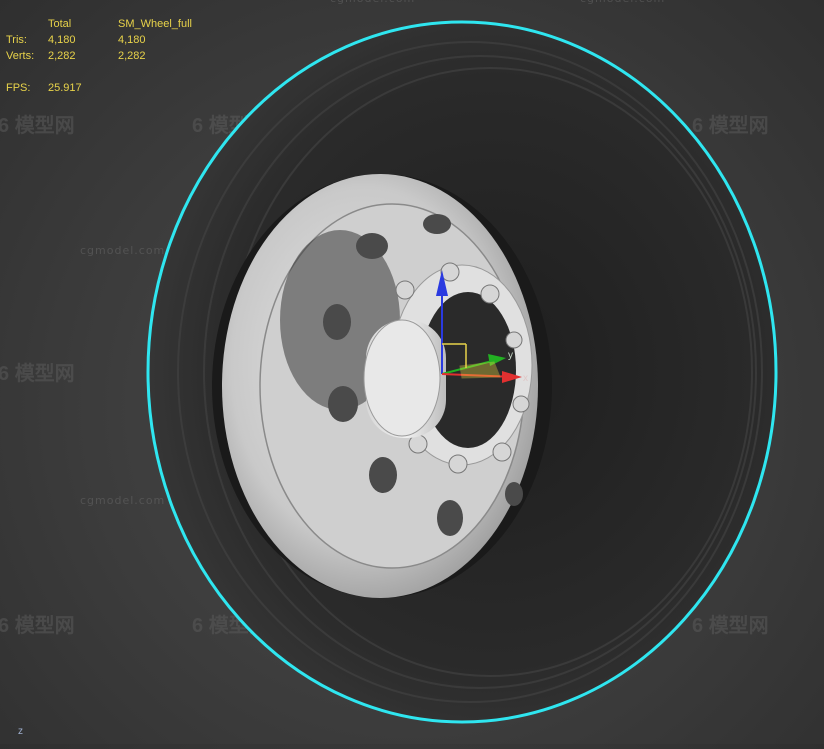 This screenshot has width=824, height=749. I want to click on stats-fps-value: 25.917, so click(65, 88).